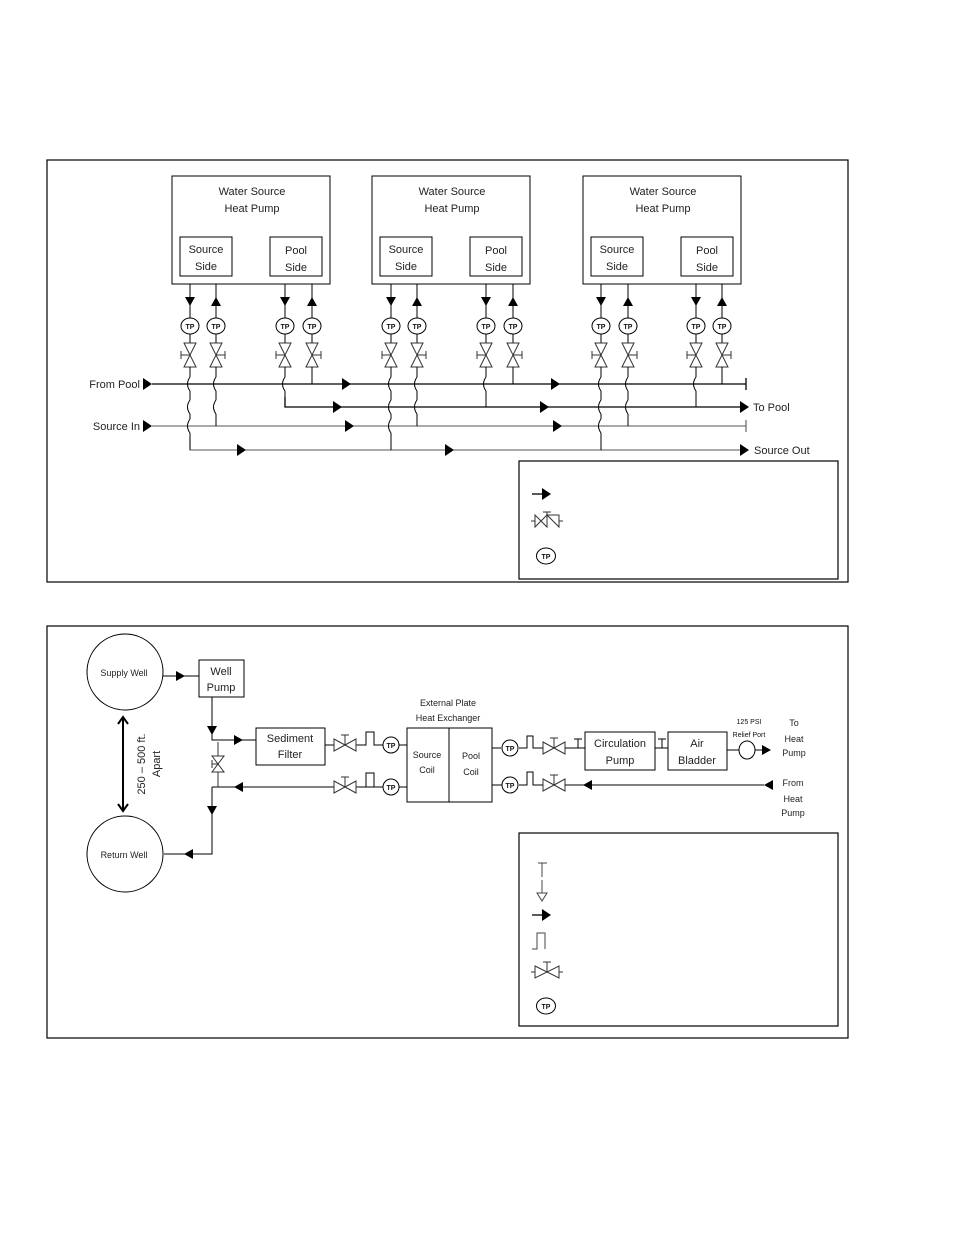 The height and width of the screenshot is (1235, 954). I want to click on source-return-header, so click(465, 444).